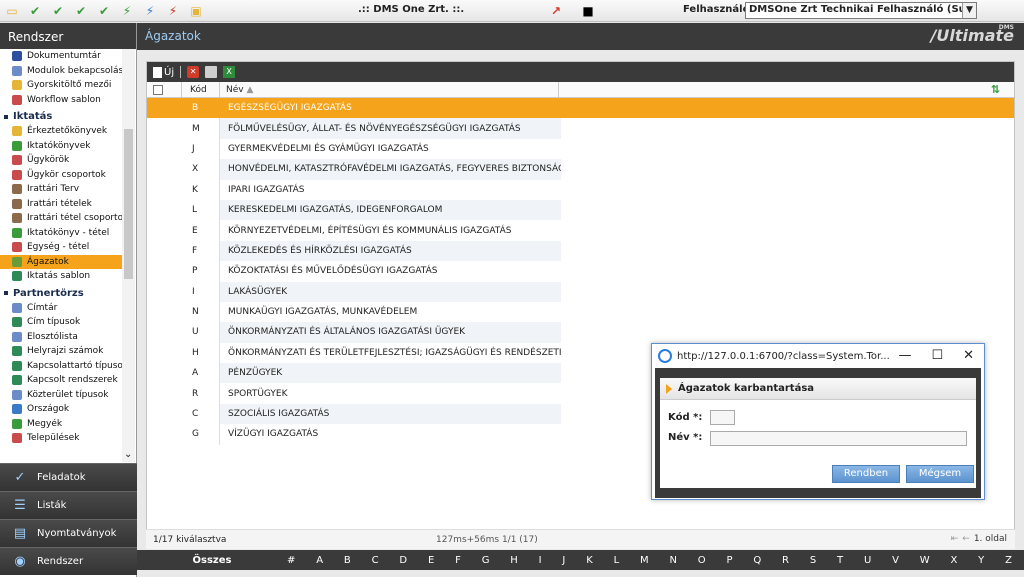 This screenshot has height=577, width=1024. I want to click on scroll-down-icon: ⌄, so click(128, 454).